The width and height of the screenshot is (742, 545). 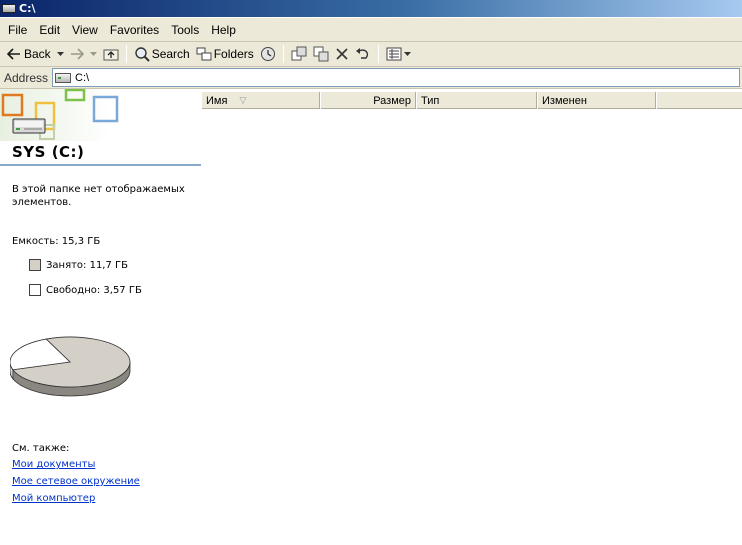 I want to click on folders-button: Folders, so click(x=225, y=54).